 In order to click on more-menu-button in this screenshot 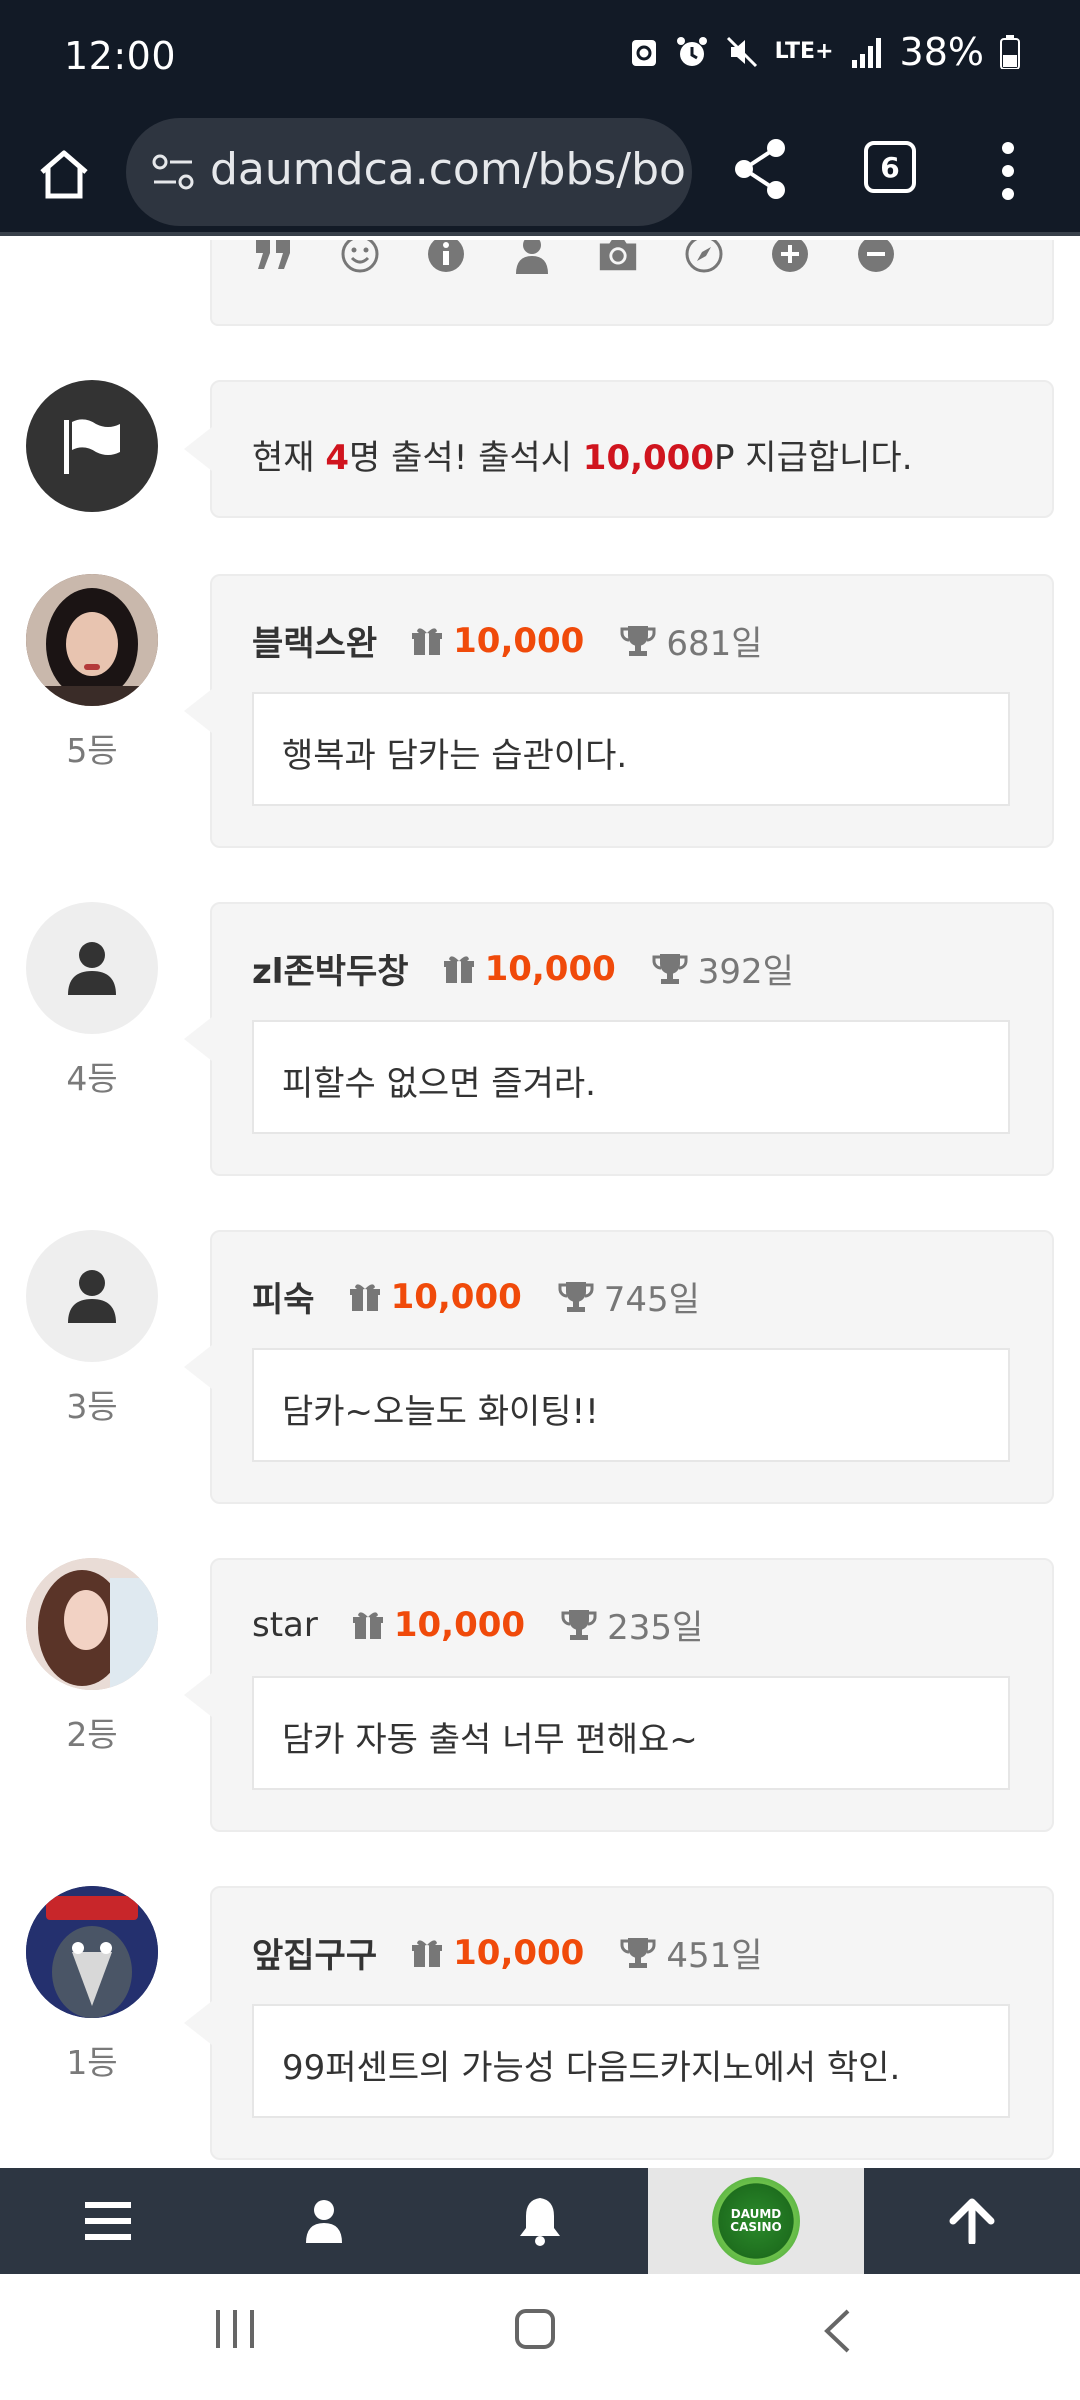, I will do `click(1008, 173)`.